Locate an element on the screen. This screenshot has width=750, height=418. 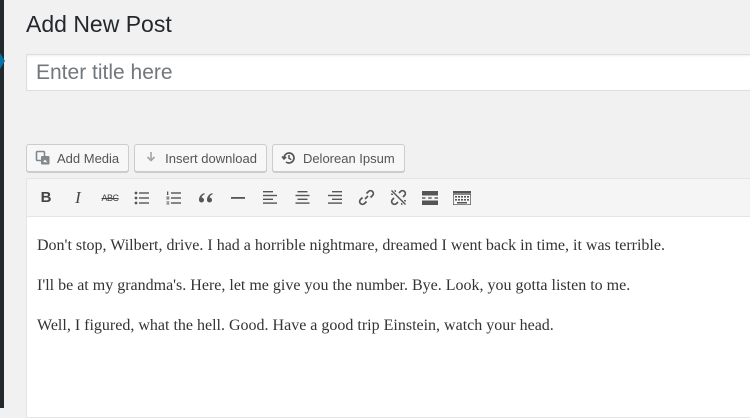
numbered-list-icon is located at coordinates (173, 197).